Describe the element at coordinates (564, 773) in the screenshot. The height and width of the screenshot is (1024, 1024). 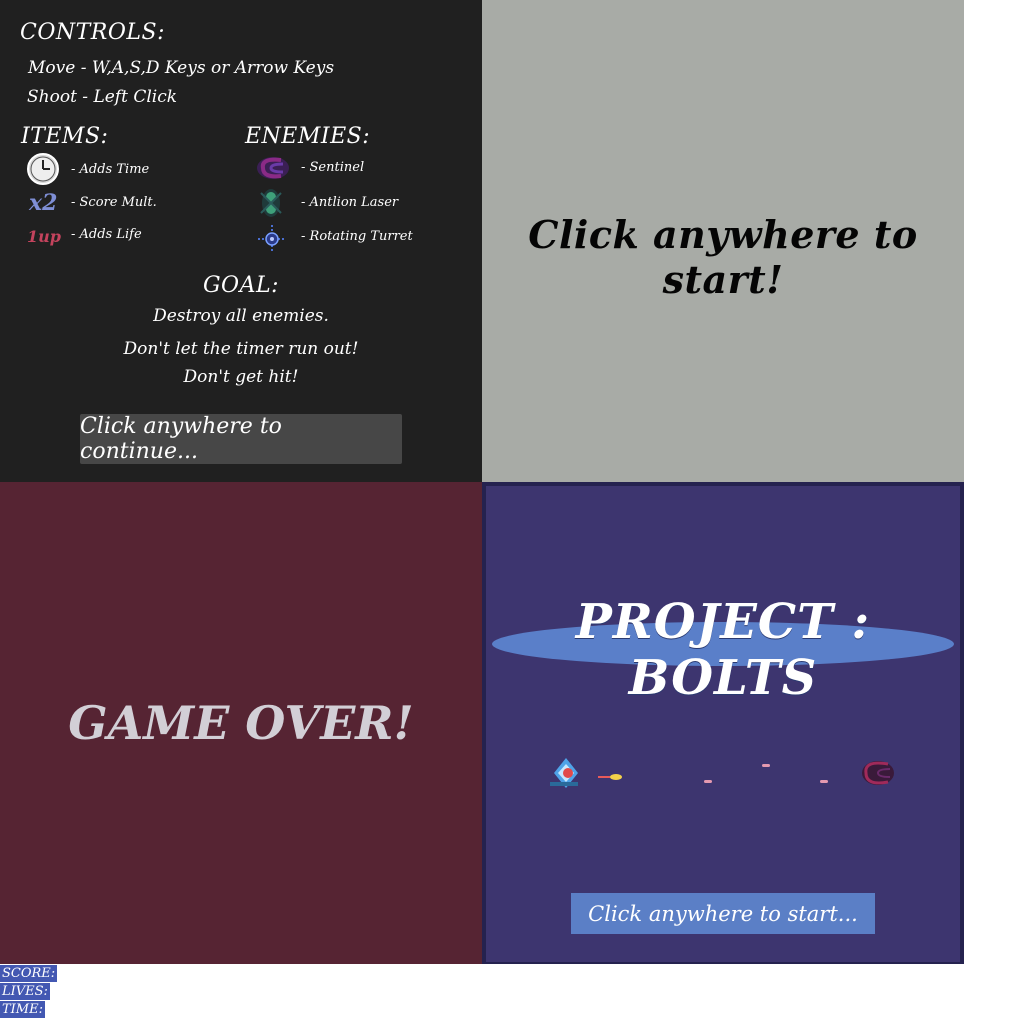
I see `player-ship-icon` at that location.